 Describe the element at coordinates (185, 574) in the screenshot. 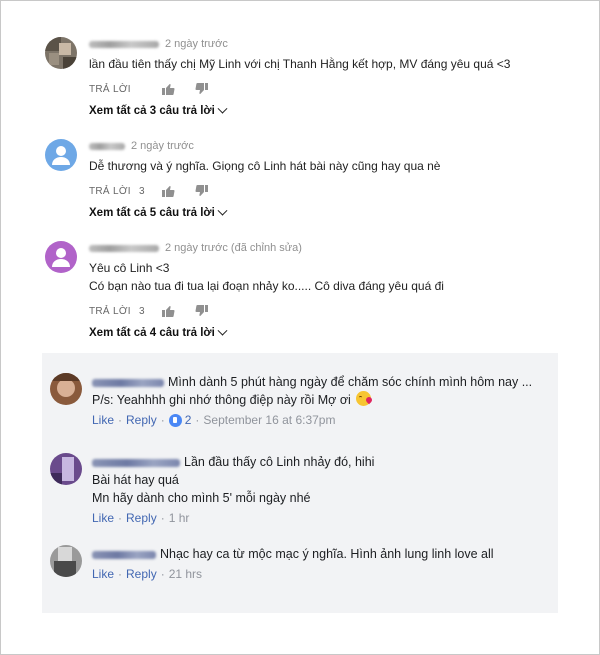

I see `comment-time: 21 hrs` at that location.